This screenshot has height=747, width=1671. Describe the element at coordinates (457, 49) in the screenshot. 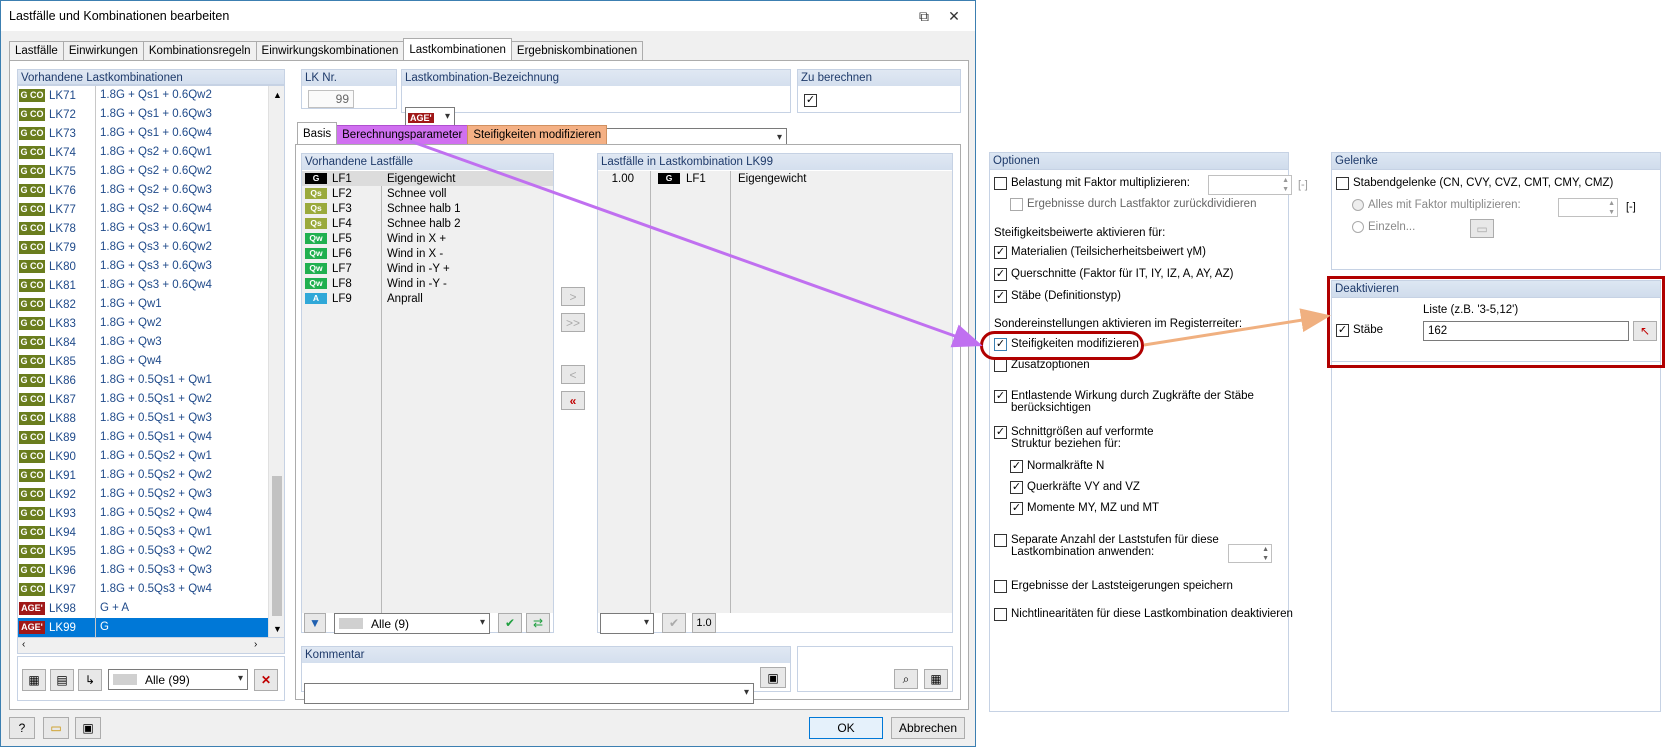

I see `tab-lastkombinationen: Lastkombinationen` at that location.